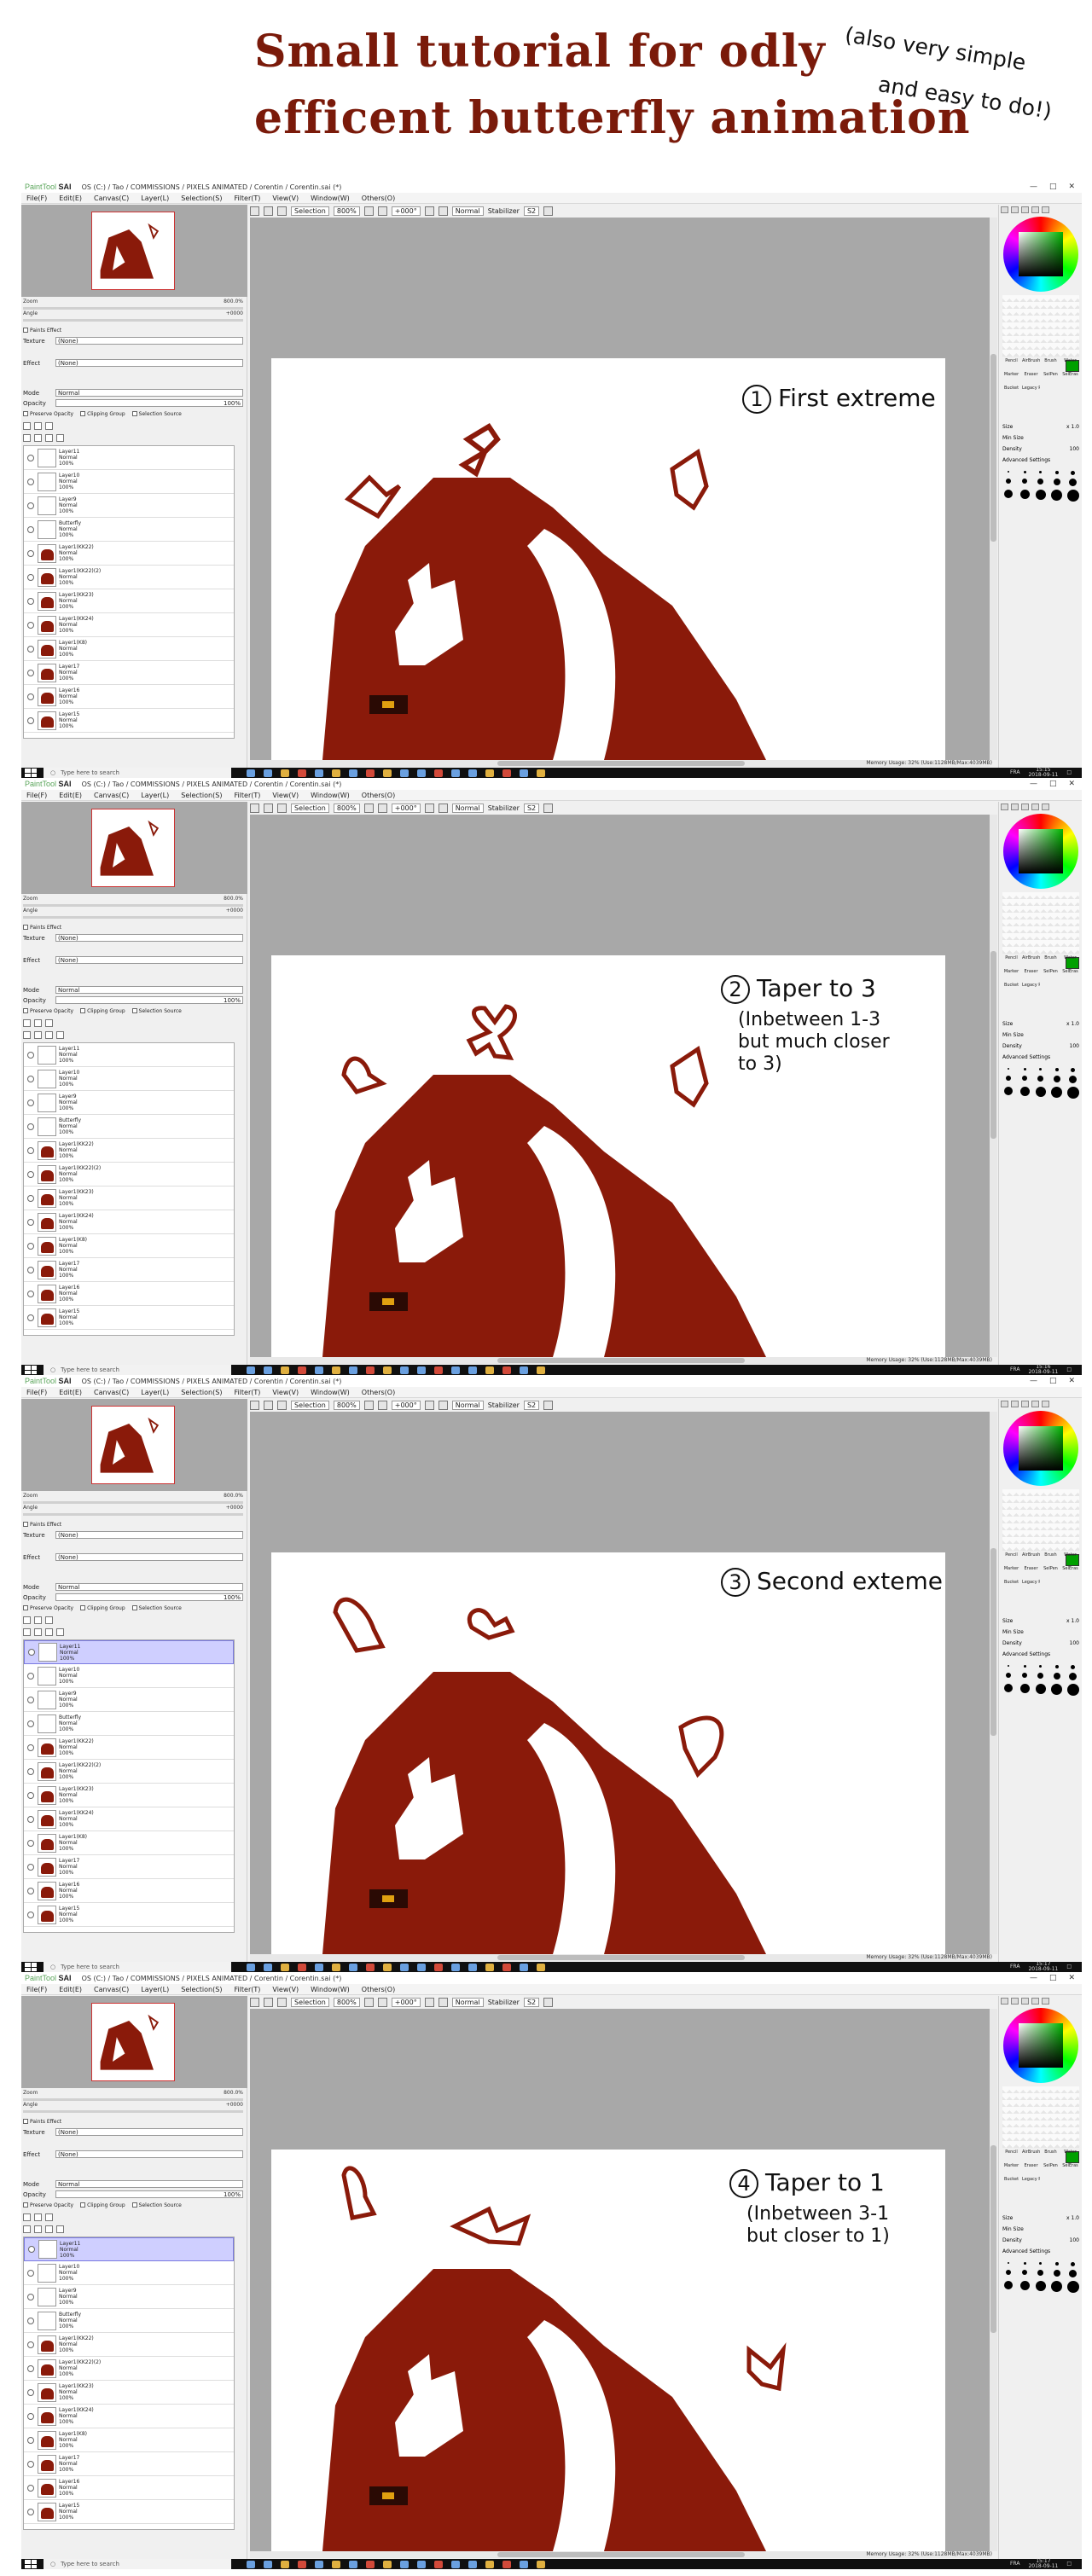 The height and width of the screenshot is (2576, 1092). What do you see at coordinates (129, 1079) in the screenshot?
I see `layer-row: Layer10 Normal 100%` at bounding box center [129, 1079].